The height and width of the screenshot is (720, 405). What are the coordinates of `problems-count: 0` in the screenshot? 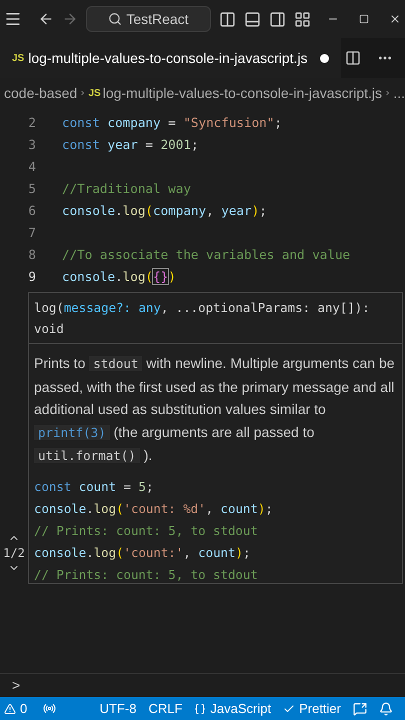 It's located at (16, 708).